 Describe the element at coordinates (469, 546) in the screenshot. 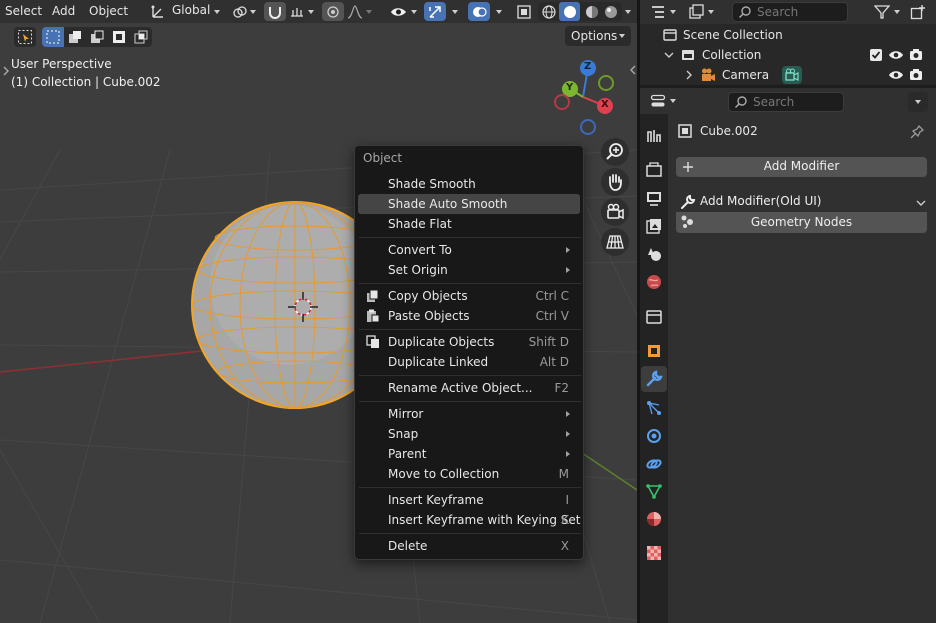

I see `menu-item-delete: Delete X` at that location.